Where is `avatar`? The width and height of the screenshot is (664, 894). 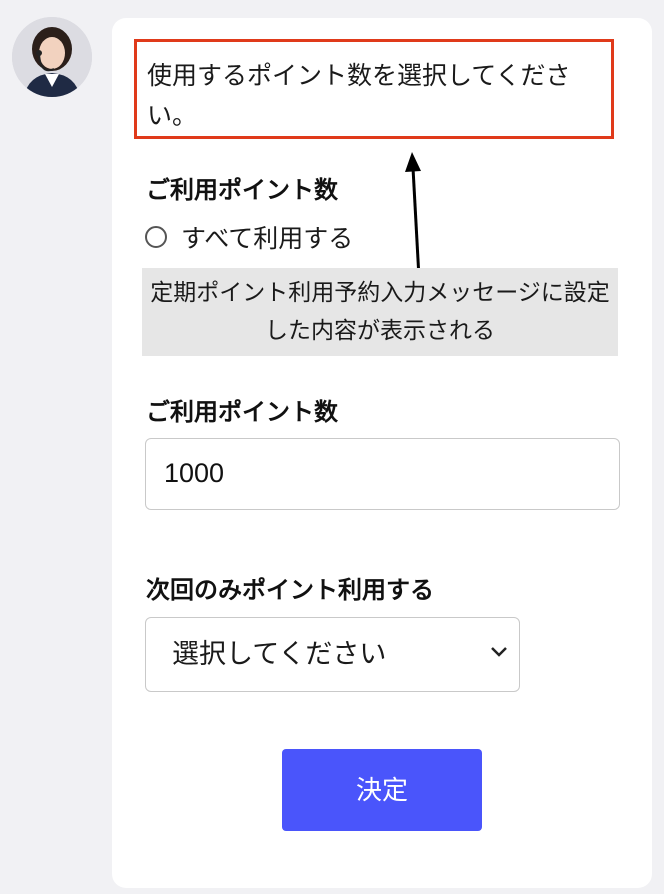 avatar is located at coordinates (52, 57).